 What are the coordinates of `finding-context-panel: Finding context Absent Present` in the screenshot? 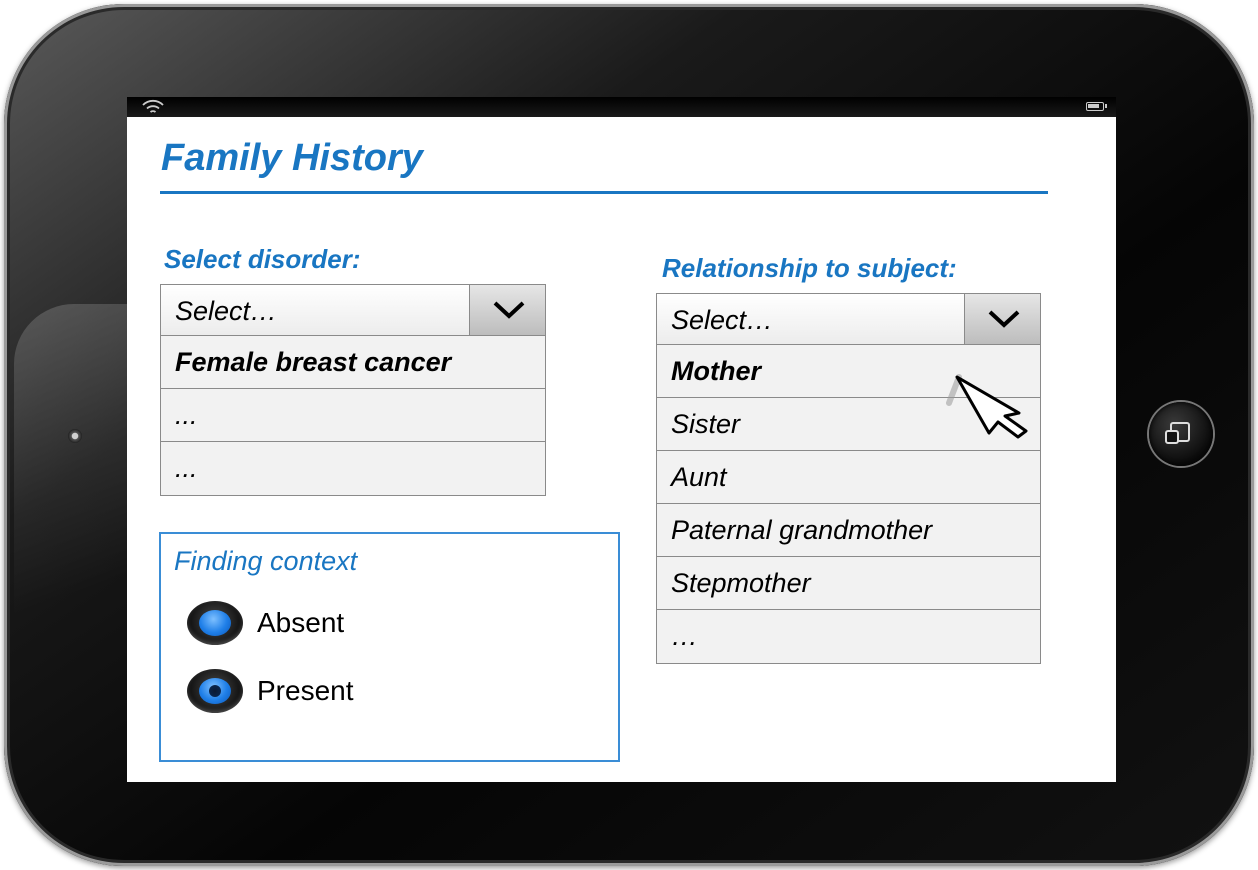 It's located at (389, 647).